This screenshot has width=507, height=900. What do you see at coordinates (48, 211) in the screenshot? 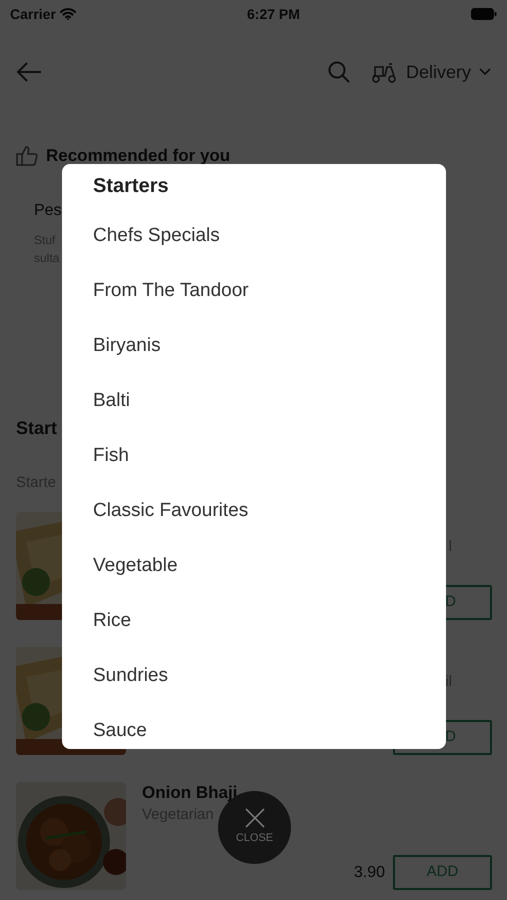
I see `dish-title: Pes` at bounding box center [48, 211].